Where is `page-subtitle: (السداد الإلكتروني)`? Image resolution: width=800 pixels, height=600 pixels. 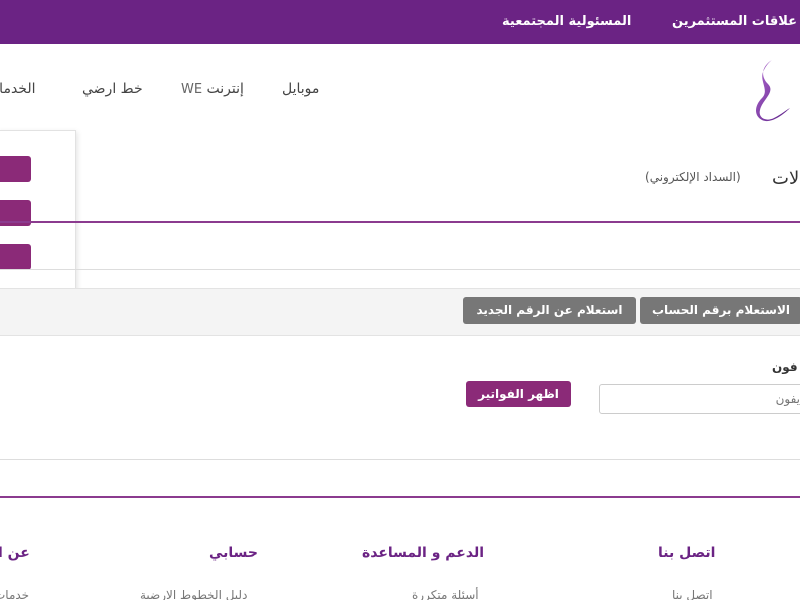 page-subtitle: (السداد الإلكتروني) is located at coordinates (693, 177).